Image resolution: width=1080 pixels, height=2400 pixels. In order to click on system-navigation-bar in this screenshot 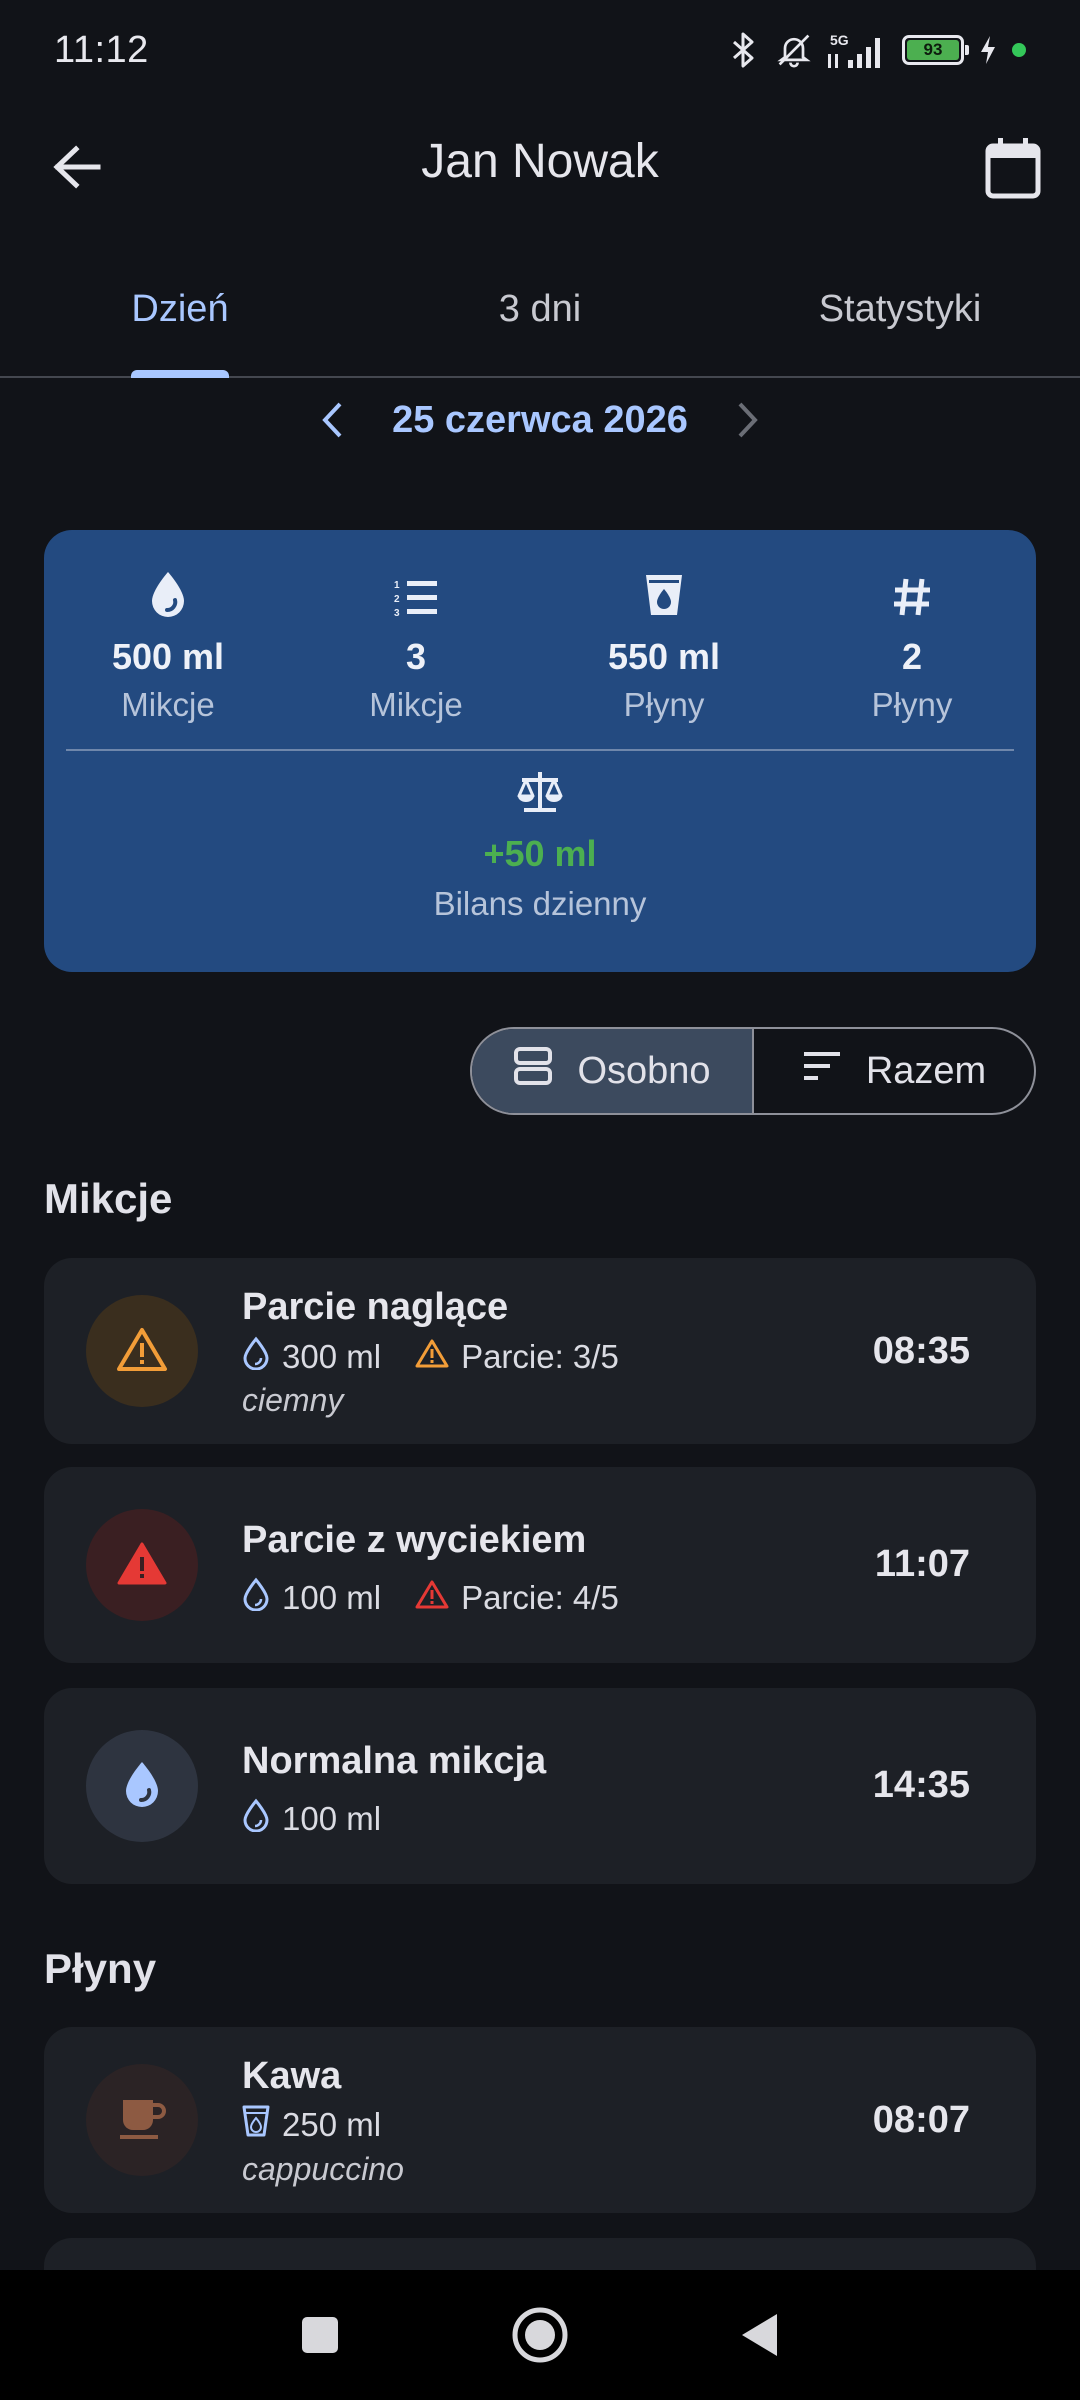, I will do `click(540, 2335)`.